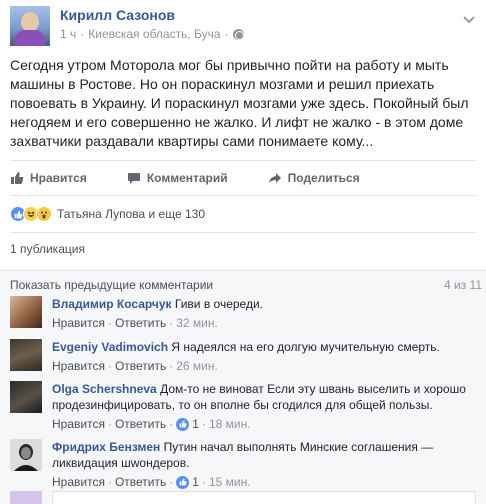 Image resolution: width=486 pixels, height=504 pixels. Describe the element at coordinates (104, 389) in the screenshot. I see `comment-author: Olga Schershneva` at that location.